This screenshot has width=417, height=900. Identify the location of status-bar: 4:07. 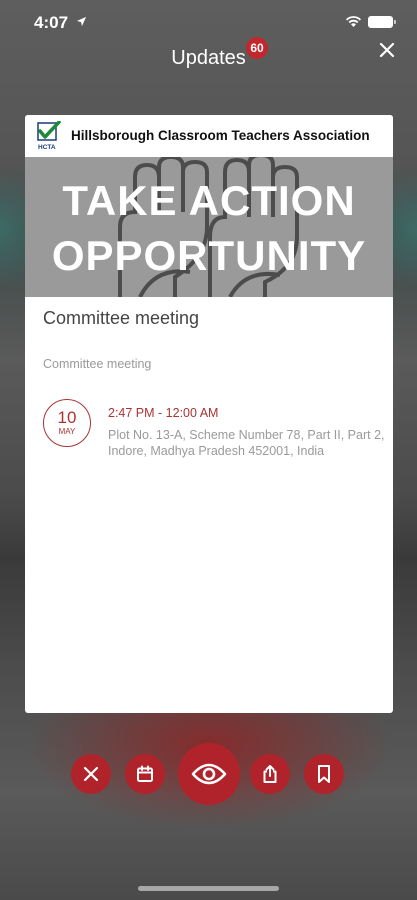
(208, 22).